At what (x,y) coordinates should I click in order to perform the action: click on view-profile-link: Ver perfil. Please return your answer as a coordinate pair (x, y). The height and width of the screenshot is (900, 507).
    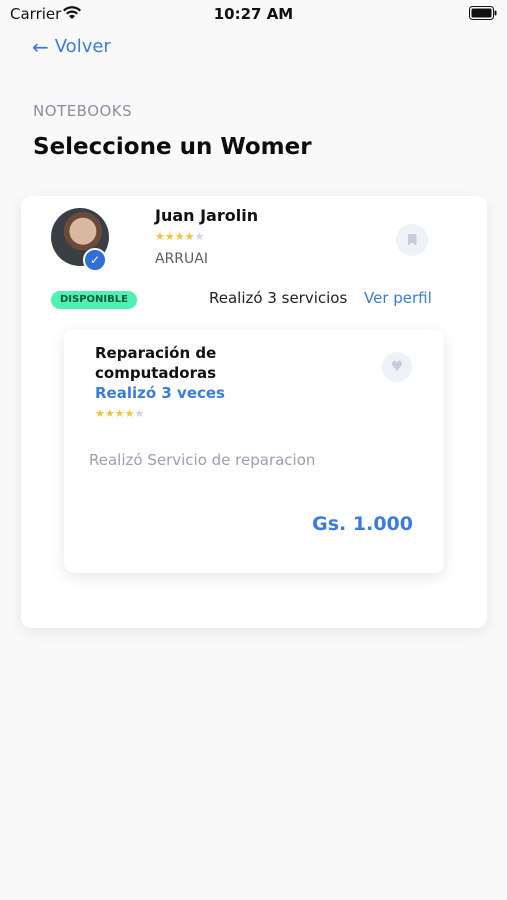
    Looking at the image, I should click on (398, 298).